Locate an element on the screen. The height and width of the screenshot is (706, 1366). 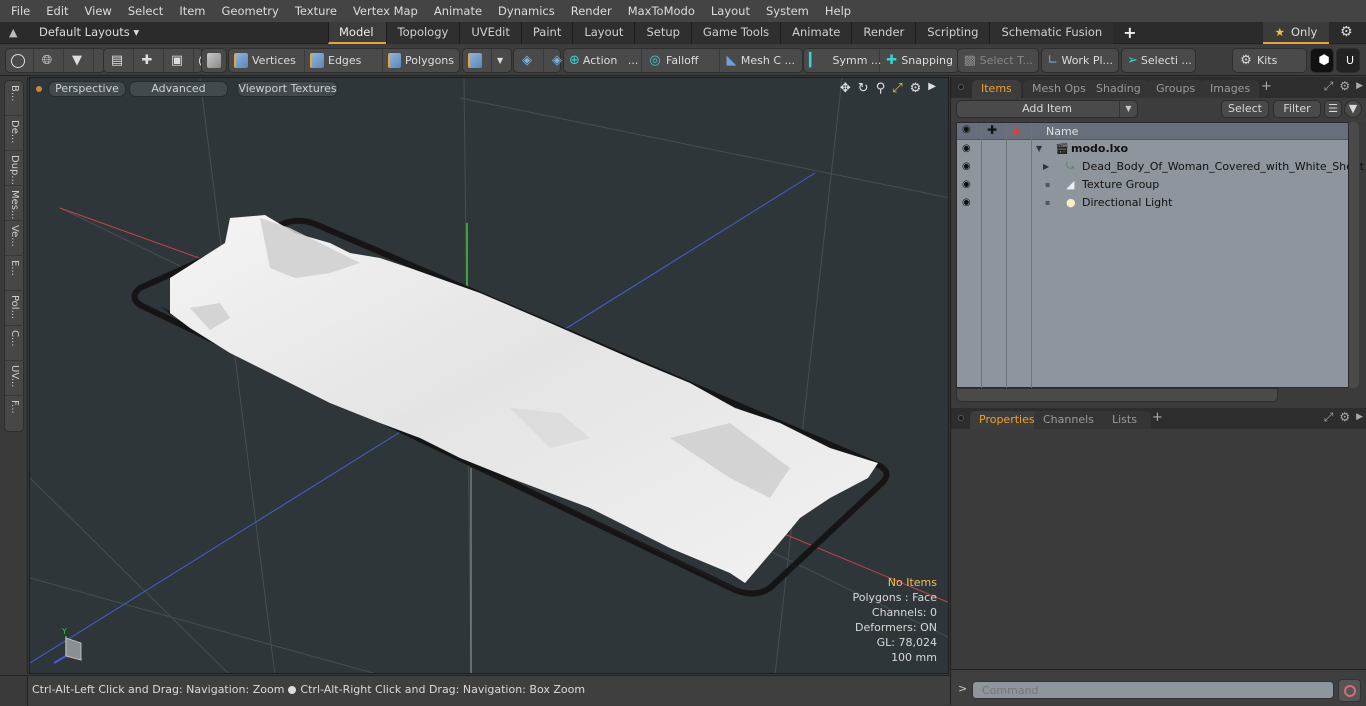
select-button: Select is located at coordinates (1245, 109).